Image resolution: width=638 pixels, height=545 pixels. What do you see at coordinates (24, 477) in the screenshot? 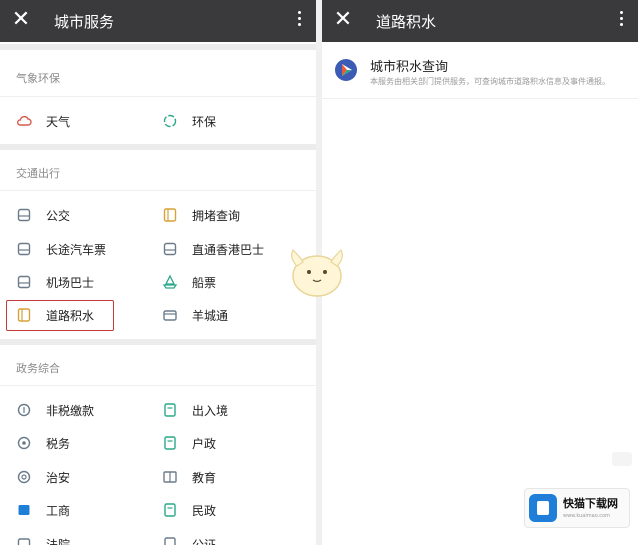
I see `police-icon` at bounding box center [24, 477].